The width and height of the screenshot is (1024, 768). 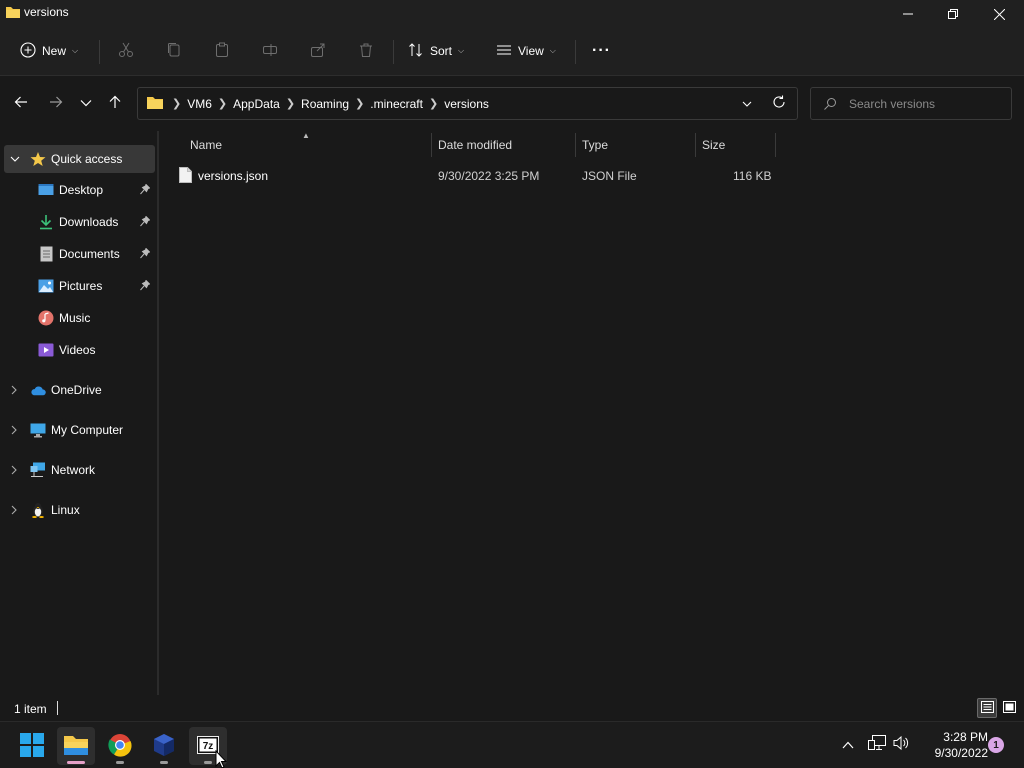 I want to click on sidebar-item-pictures: Pictures, so click(x=78, y=286).